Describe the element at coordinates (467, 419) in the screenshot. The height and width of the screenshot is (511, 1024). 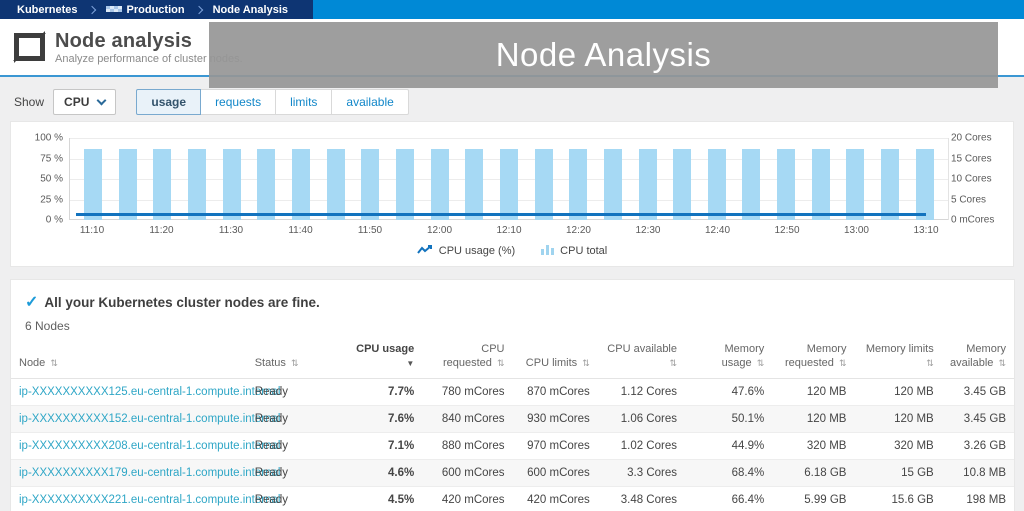
I see `node-metric-cell: 840 mCores` at that location.